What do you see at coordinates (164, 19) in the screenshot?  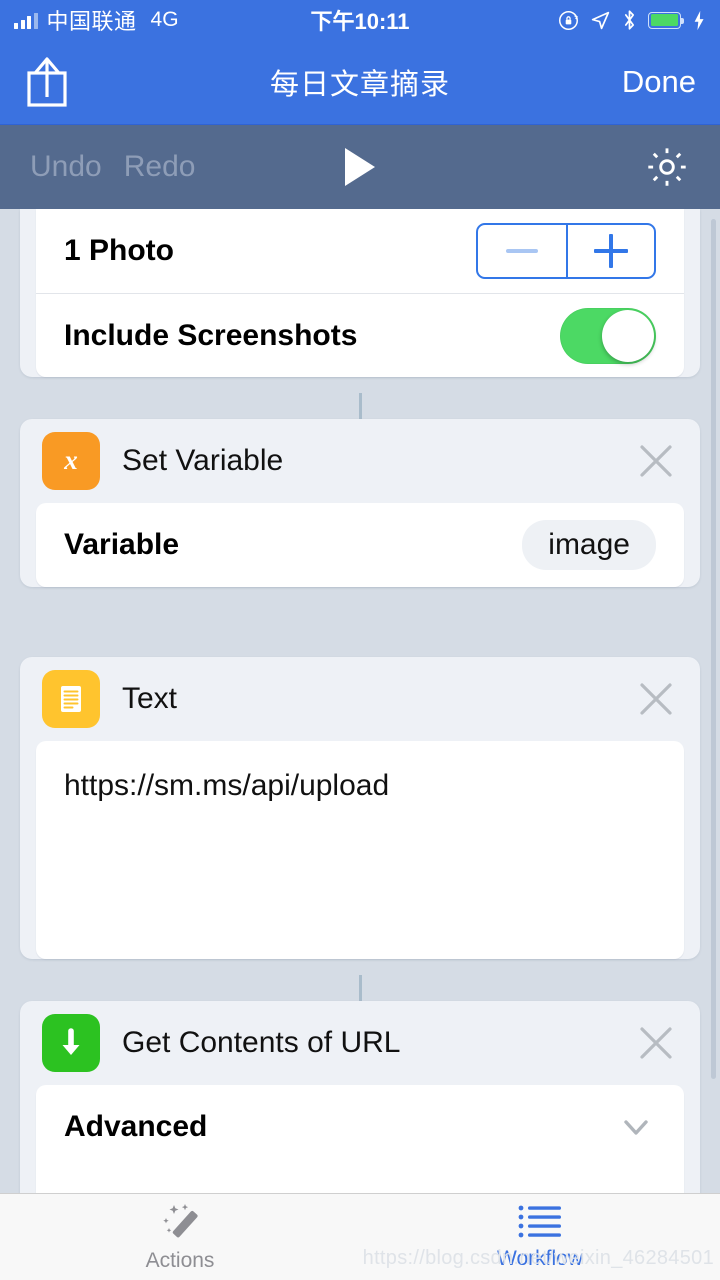 I see `network-type-label: 4G` at bounding box center [164, 19].